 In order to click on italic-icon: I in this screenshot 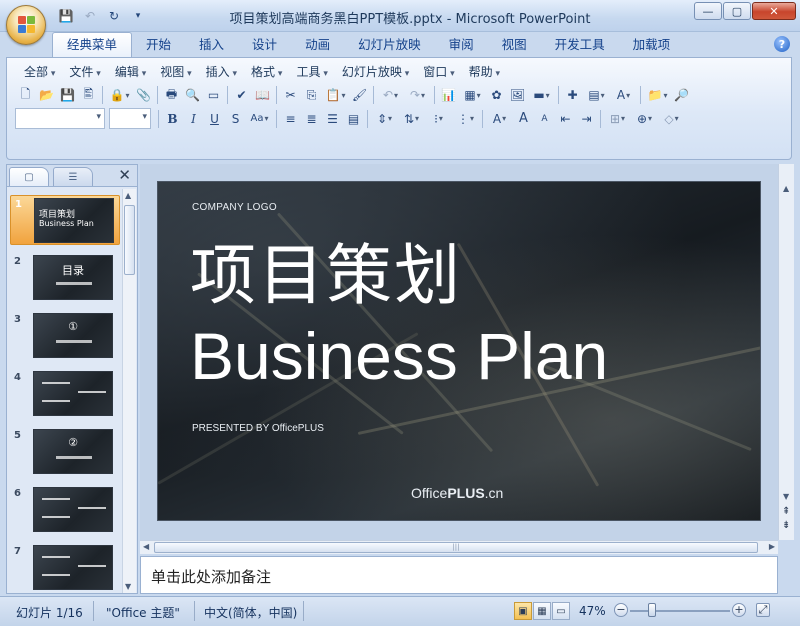, I will do `click(193, 119)`.